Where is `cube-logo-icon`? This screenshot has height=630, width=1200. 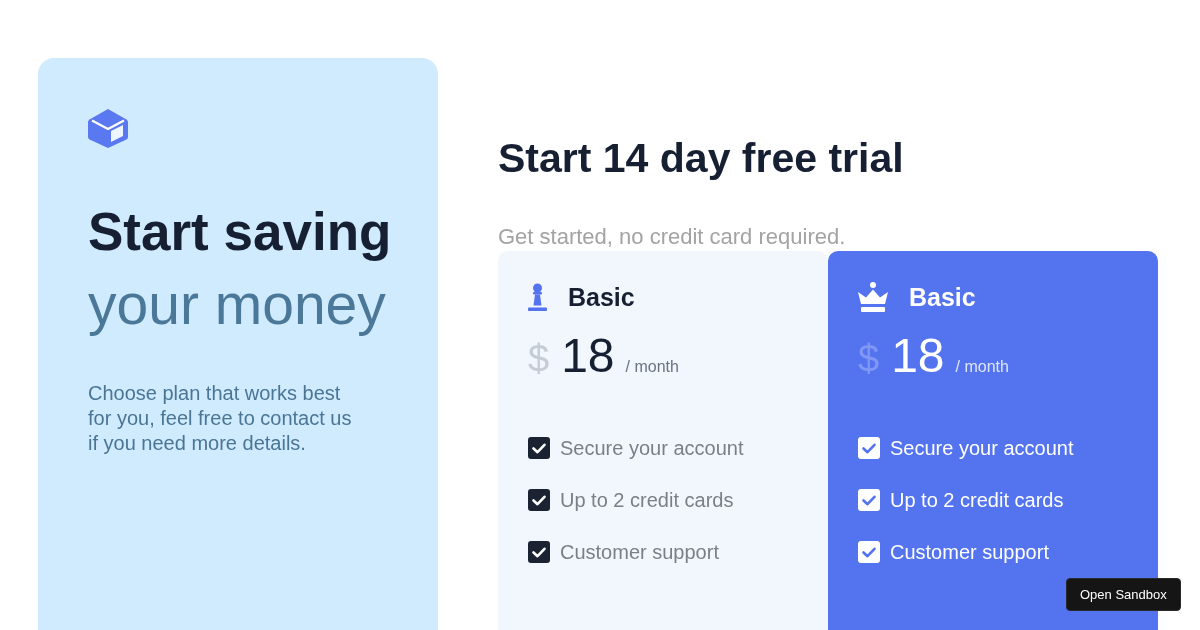 cube-logo-icon is located at coordinates (108, 128).